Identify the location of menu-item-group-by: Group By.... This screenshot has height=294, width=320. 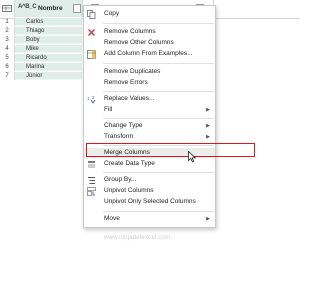
(149, 180).